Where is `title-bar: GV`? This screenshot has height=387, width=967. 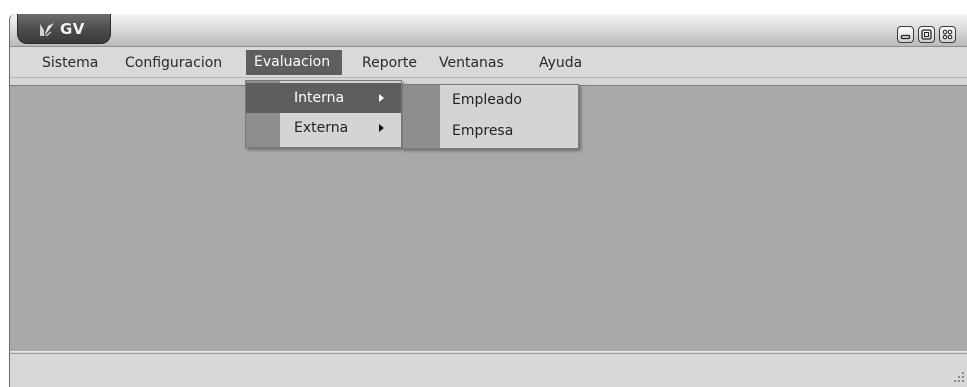
title-bar: GV is located at coordinates (488, 30).